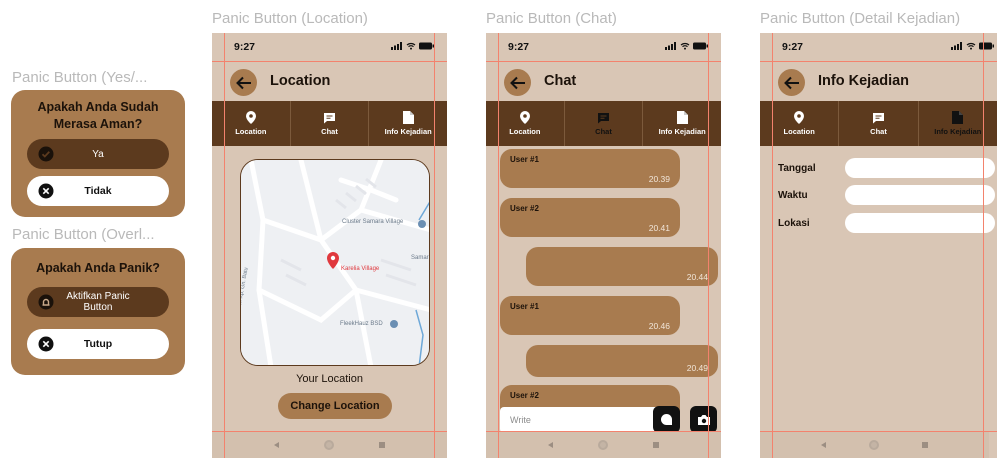 The image size is (997, 458). What do you see at coordinates (659, 326) in the screenshot?
I see `message-time: 20.46` at bounding box center [659, 326].